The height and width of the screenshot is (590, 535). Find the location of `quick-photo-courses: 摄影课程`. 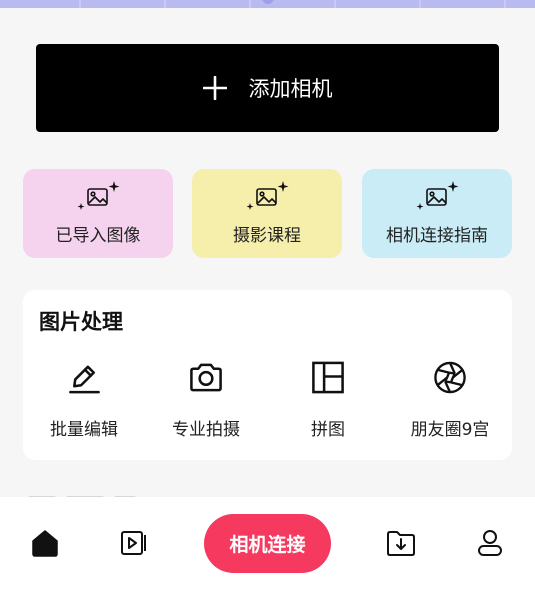

quick-photo-courses: 摄影课程 is located at coordinates (267, 213).